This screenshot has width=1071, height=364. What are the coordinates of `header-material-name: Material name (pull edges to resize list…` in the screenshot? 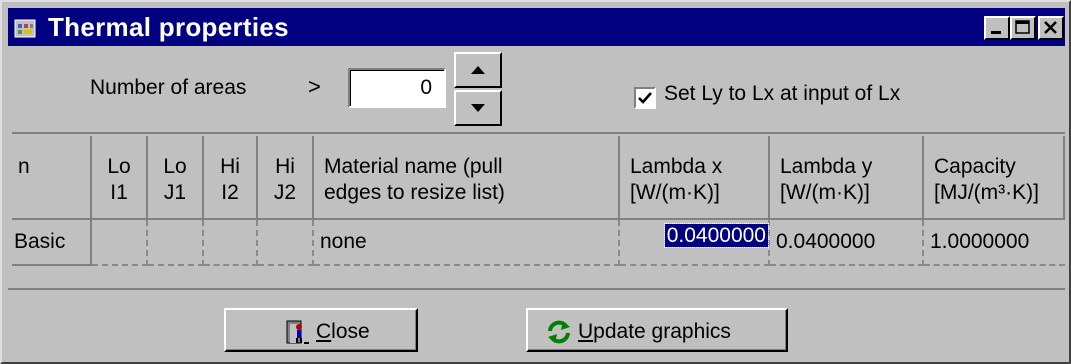 It's located at (467, 178).